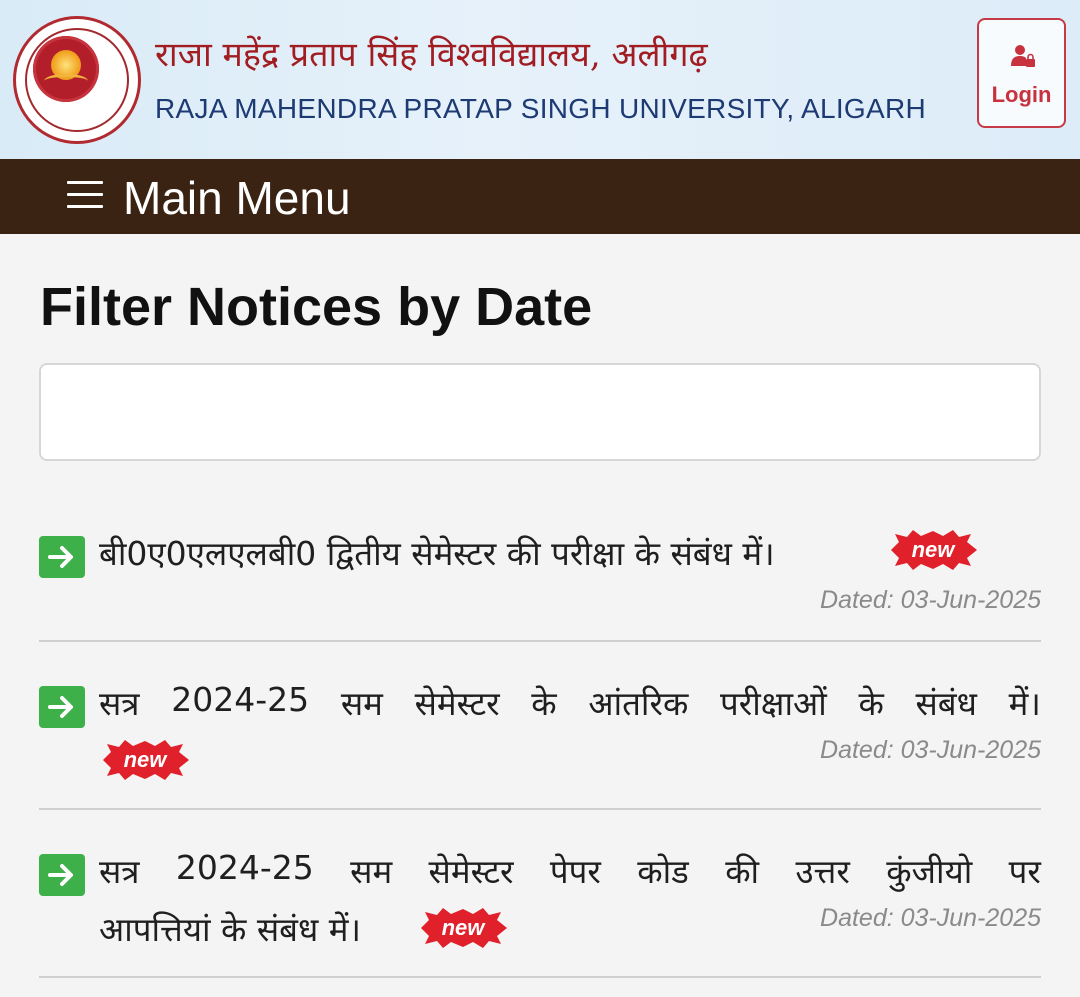 The image size is (1080, 997). What do you see at coordinates (773, 703) in the screenshot?
I see `title-word: परीक्षाओं` at bounding box center [773, 703].